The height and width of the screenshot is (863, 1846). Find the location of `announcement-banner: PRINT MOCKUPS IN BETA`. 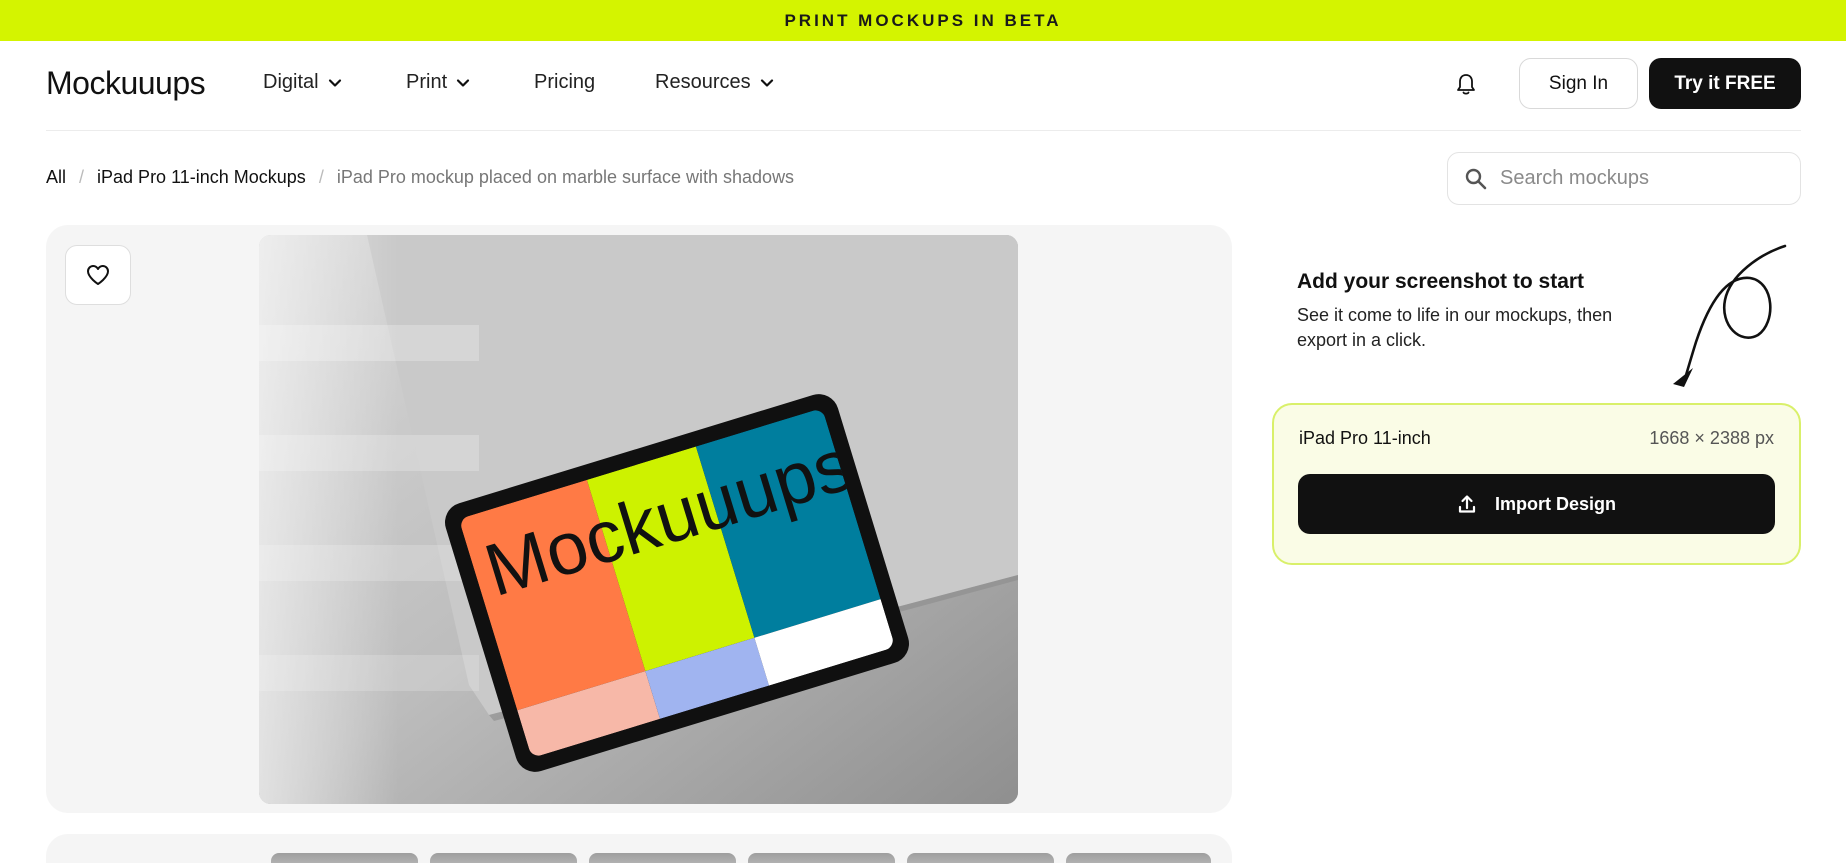

announcement-banner: PRINT MOCKUPS IN BETA is located at coordinates (923, 20).